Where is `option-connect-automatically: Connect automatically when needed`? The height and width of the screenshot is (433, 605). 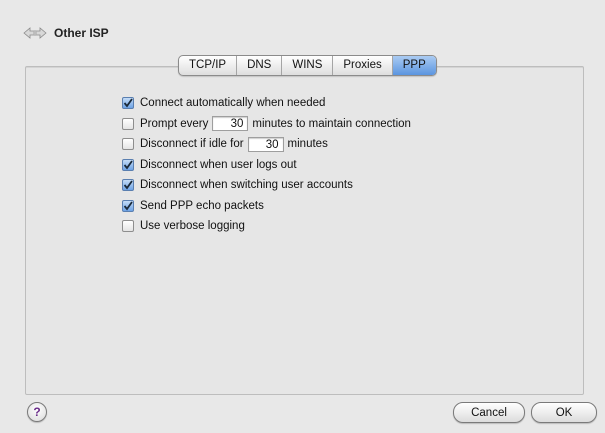 option-connect-automatically: Connect automatically when needed is located at coordinates (266, 103).